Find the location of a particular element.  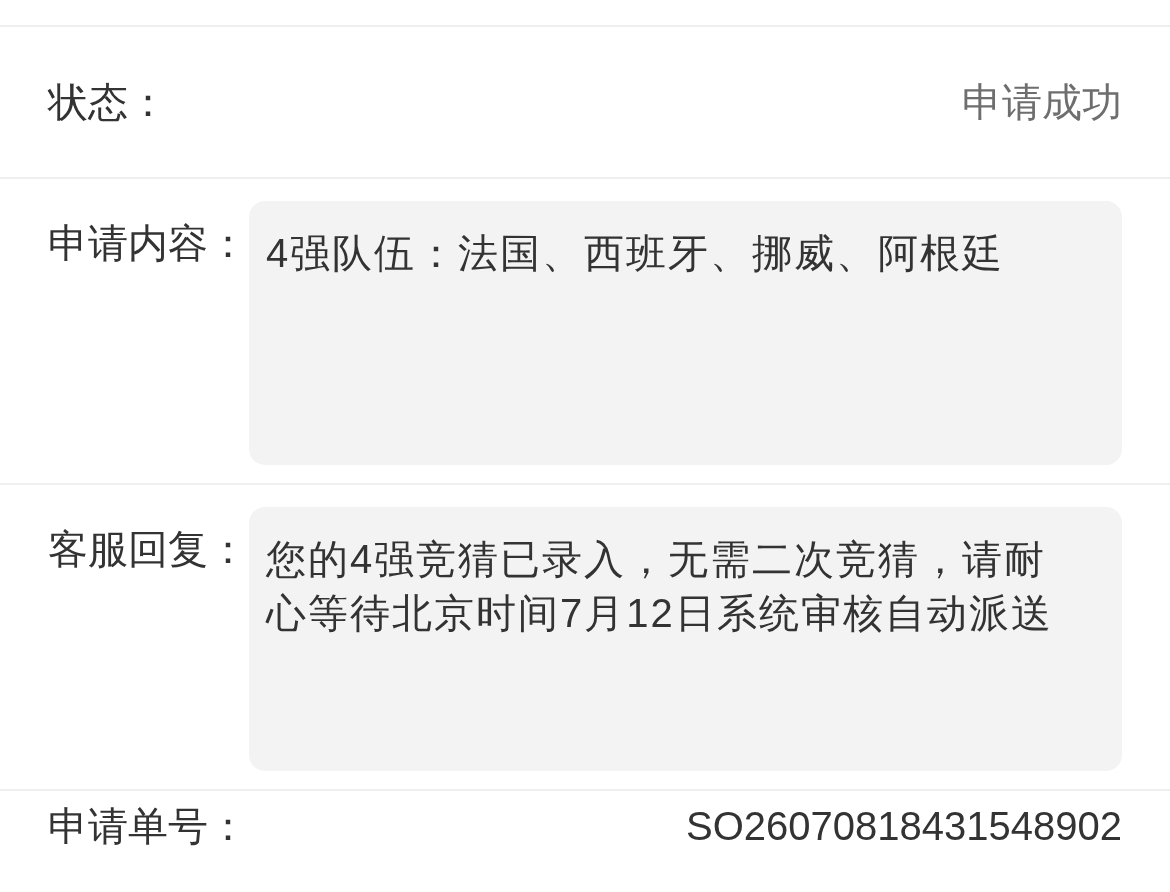

status-value: 申请成功 is located at coordinates (1042, 102).